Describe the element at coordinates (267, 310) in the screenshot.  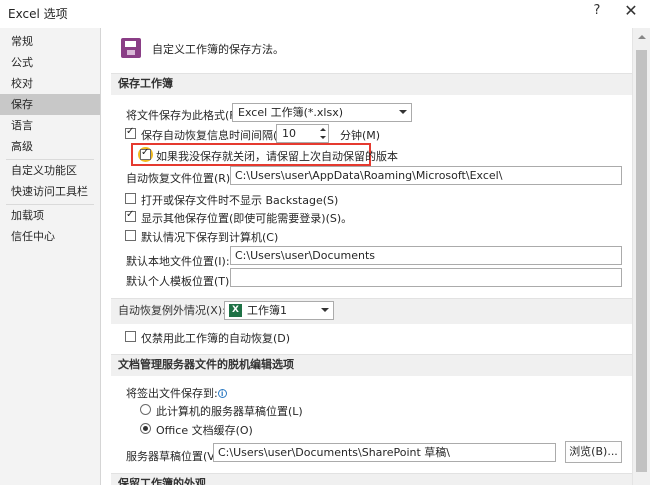
I see `autorecover-workbook-value: 工作簿1` at that location.